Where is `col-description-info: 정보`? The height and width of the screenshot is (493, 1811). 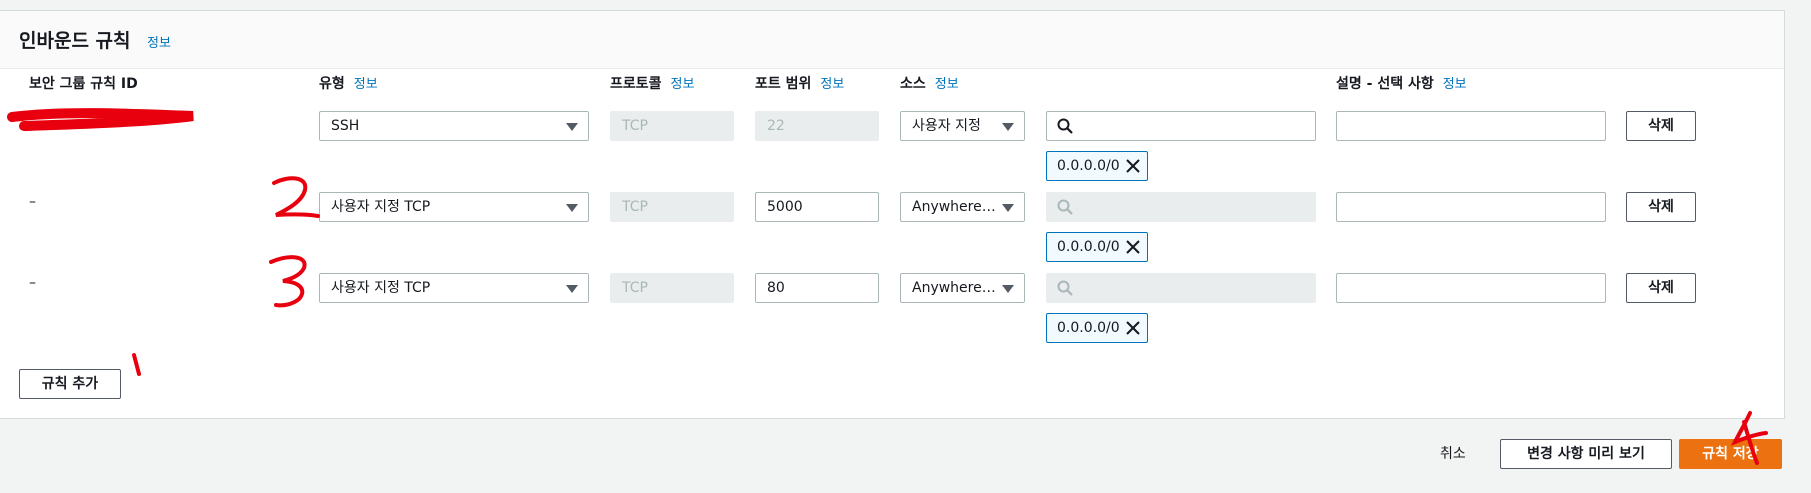
col-description-info: 정보 is located at coordinates (1455, 84).